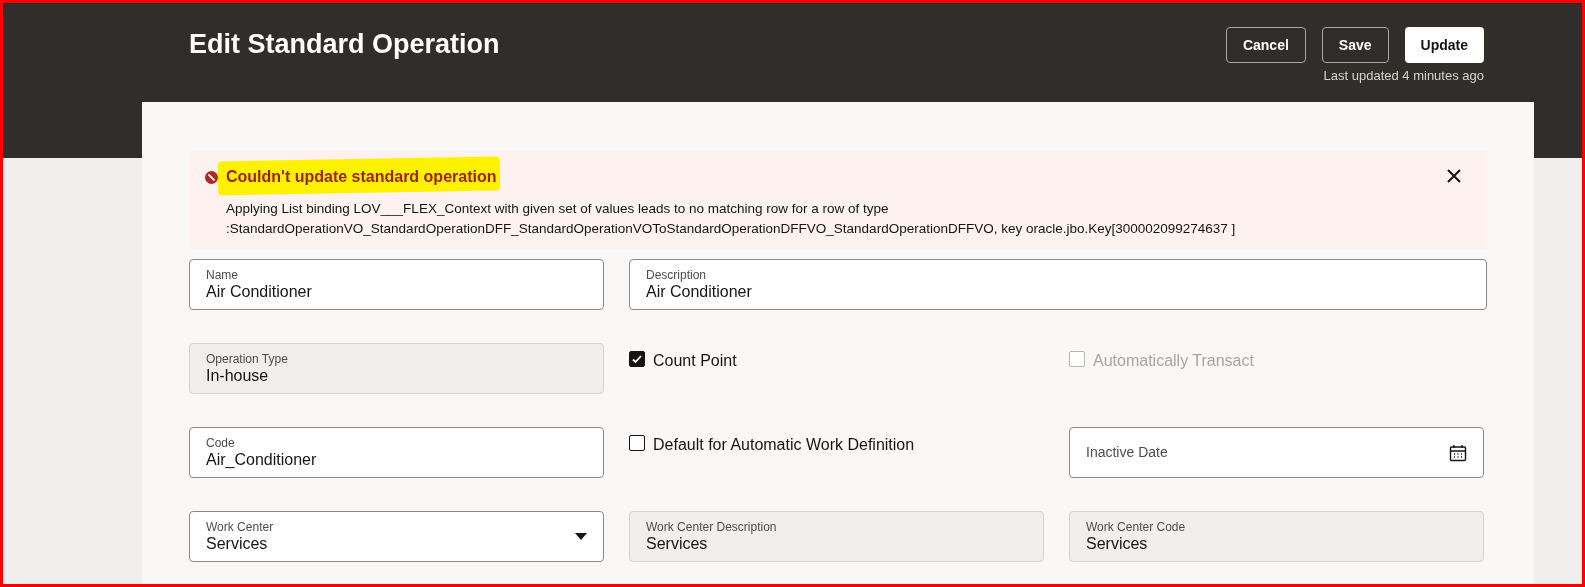  Describe the element at coordinates (1173, 361) in the screenshot. I see `checkbox-label: Automatically Transact` at that location.